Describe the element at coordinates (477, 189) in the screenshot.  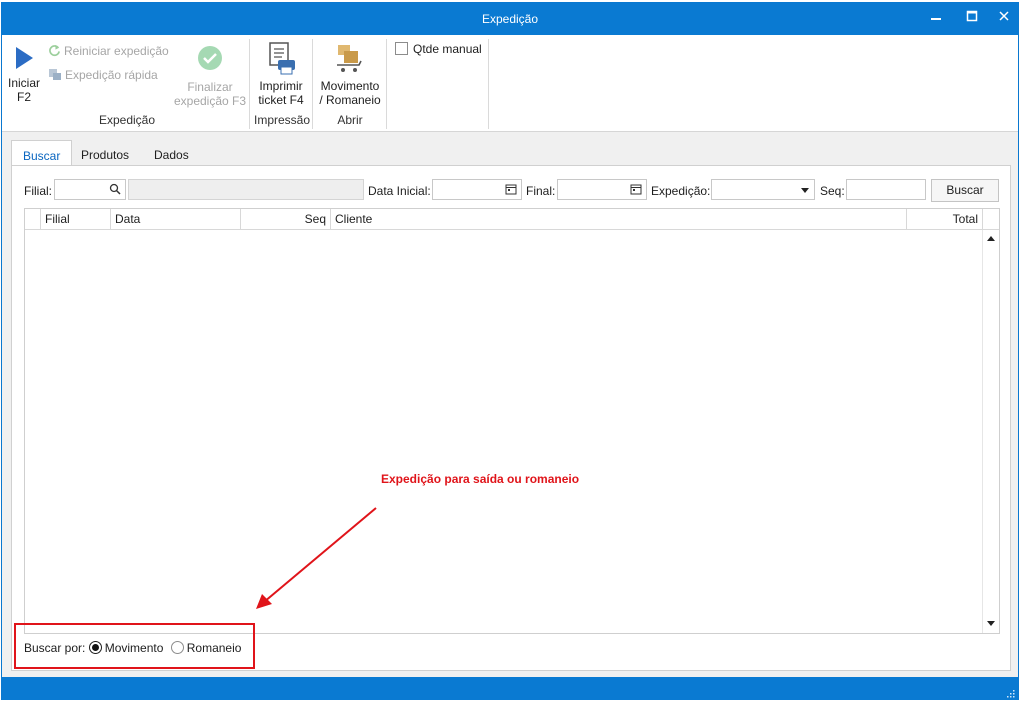
I see `data-inicial-input` at that location.